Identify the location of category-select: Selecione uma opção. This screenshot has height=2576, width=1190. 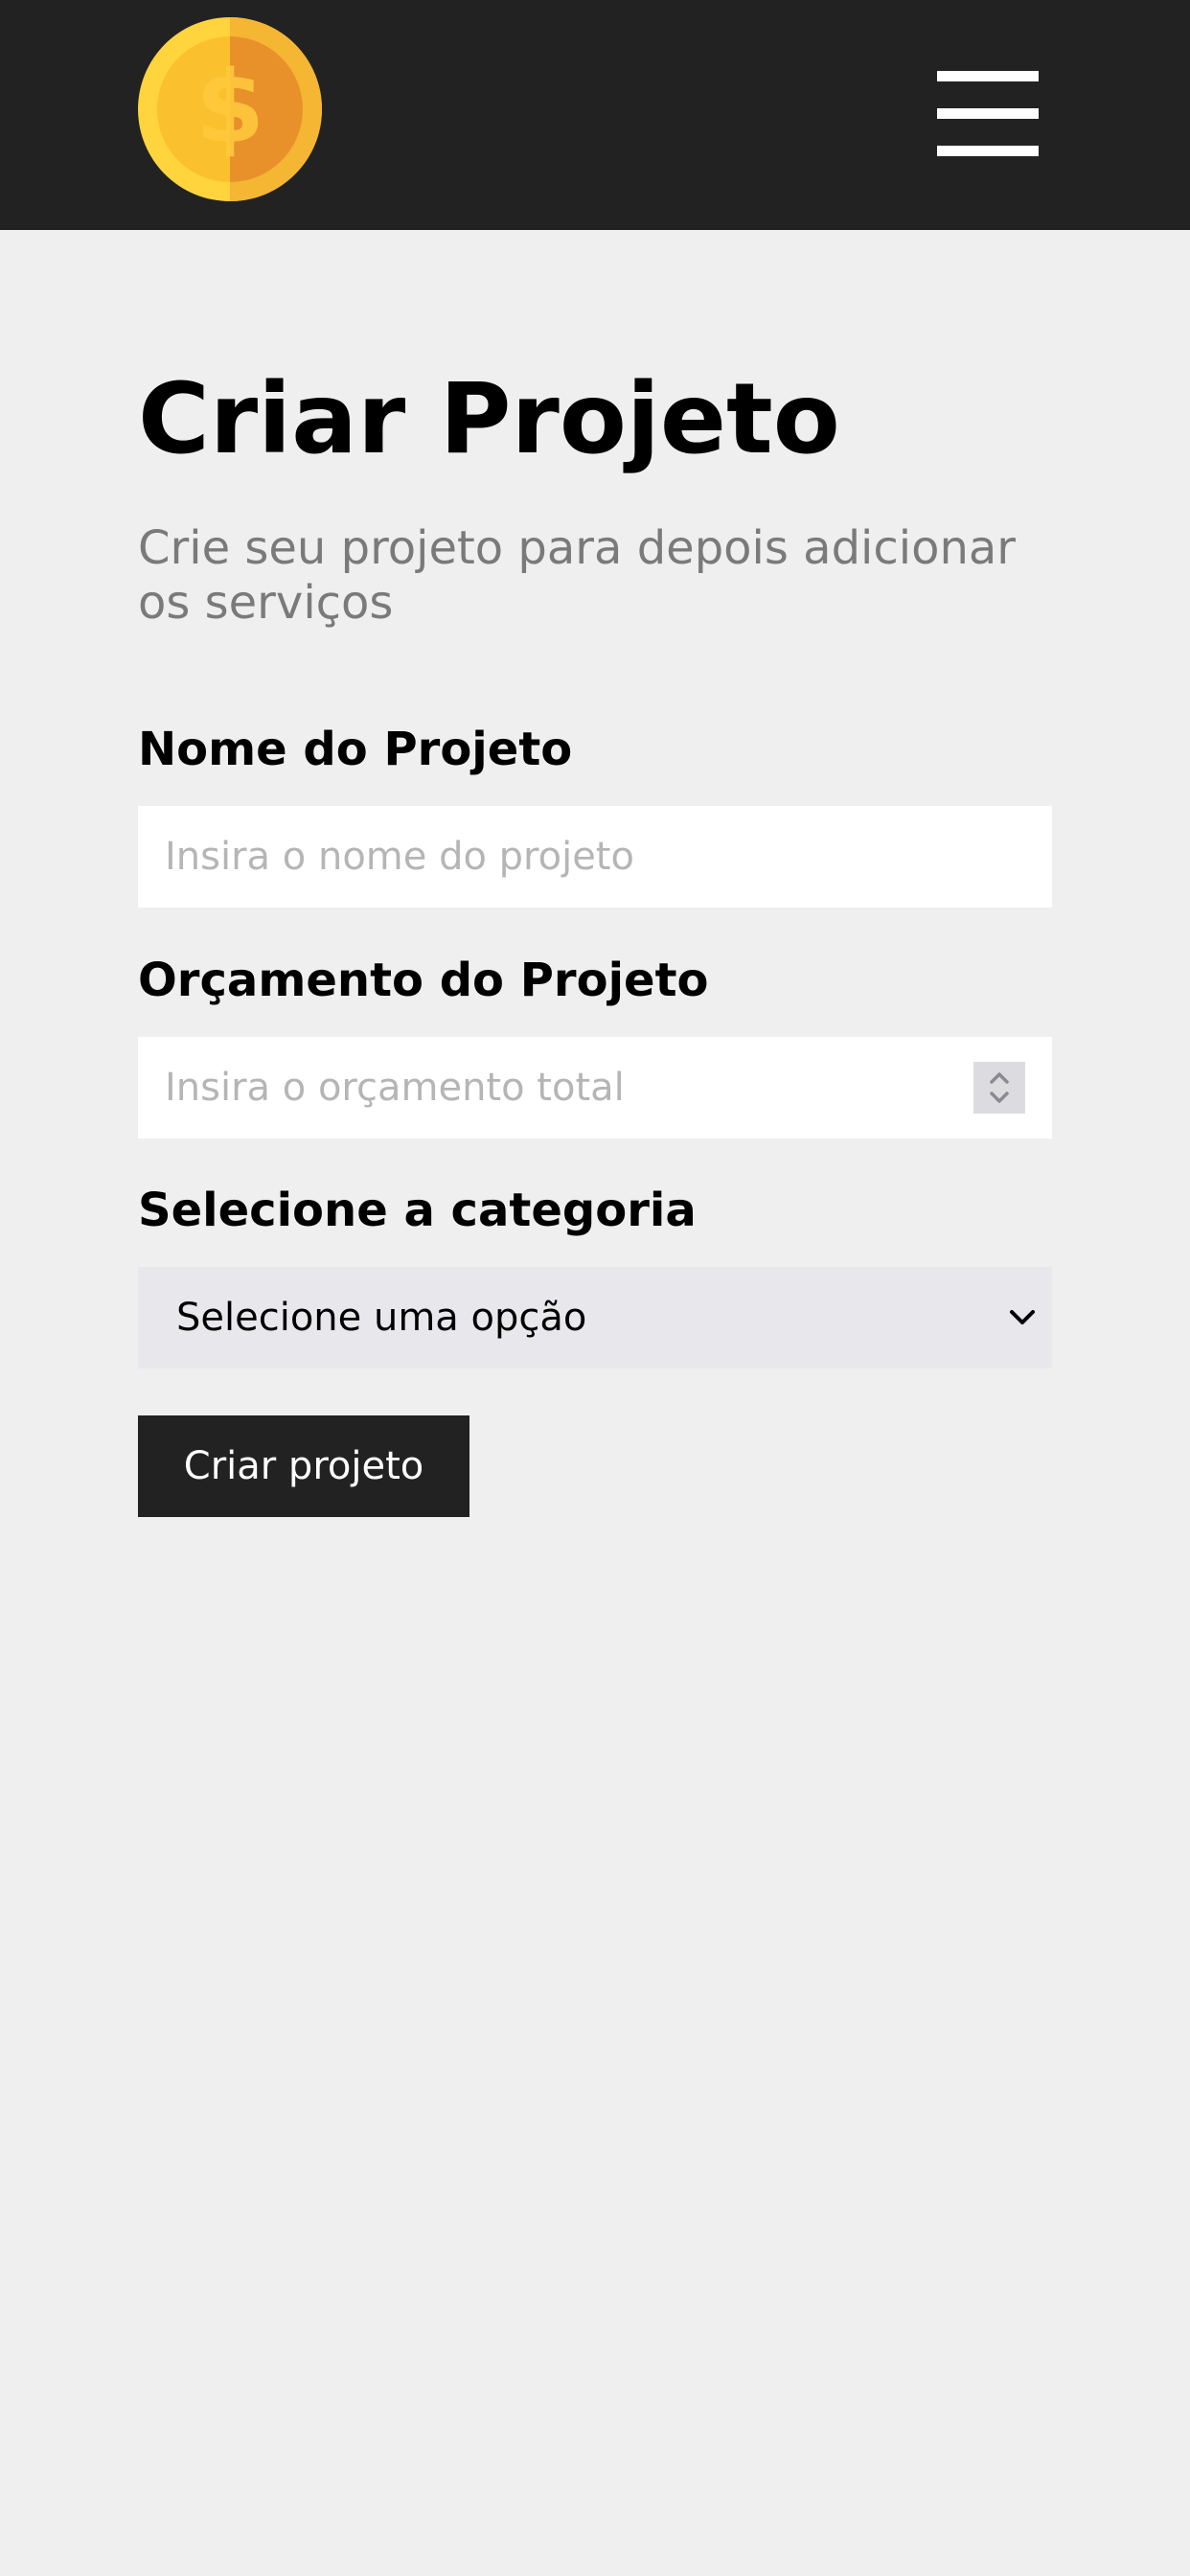
(595, 1318).